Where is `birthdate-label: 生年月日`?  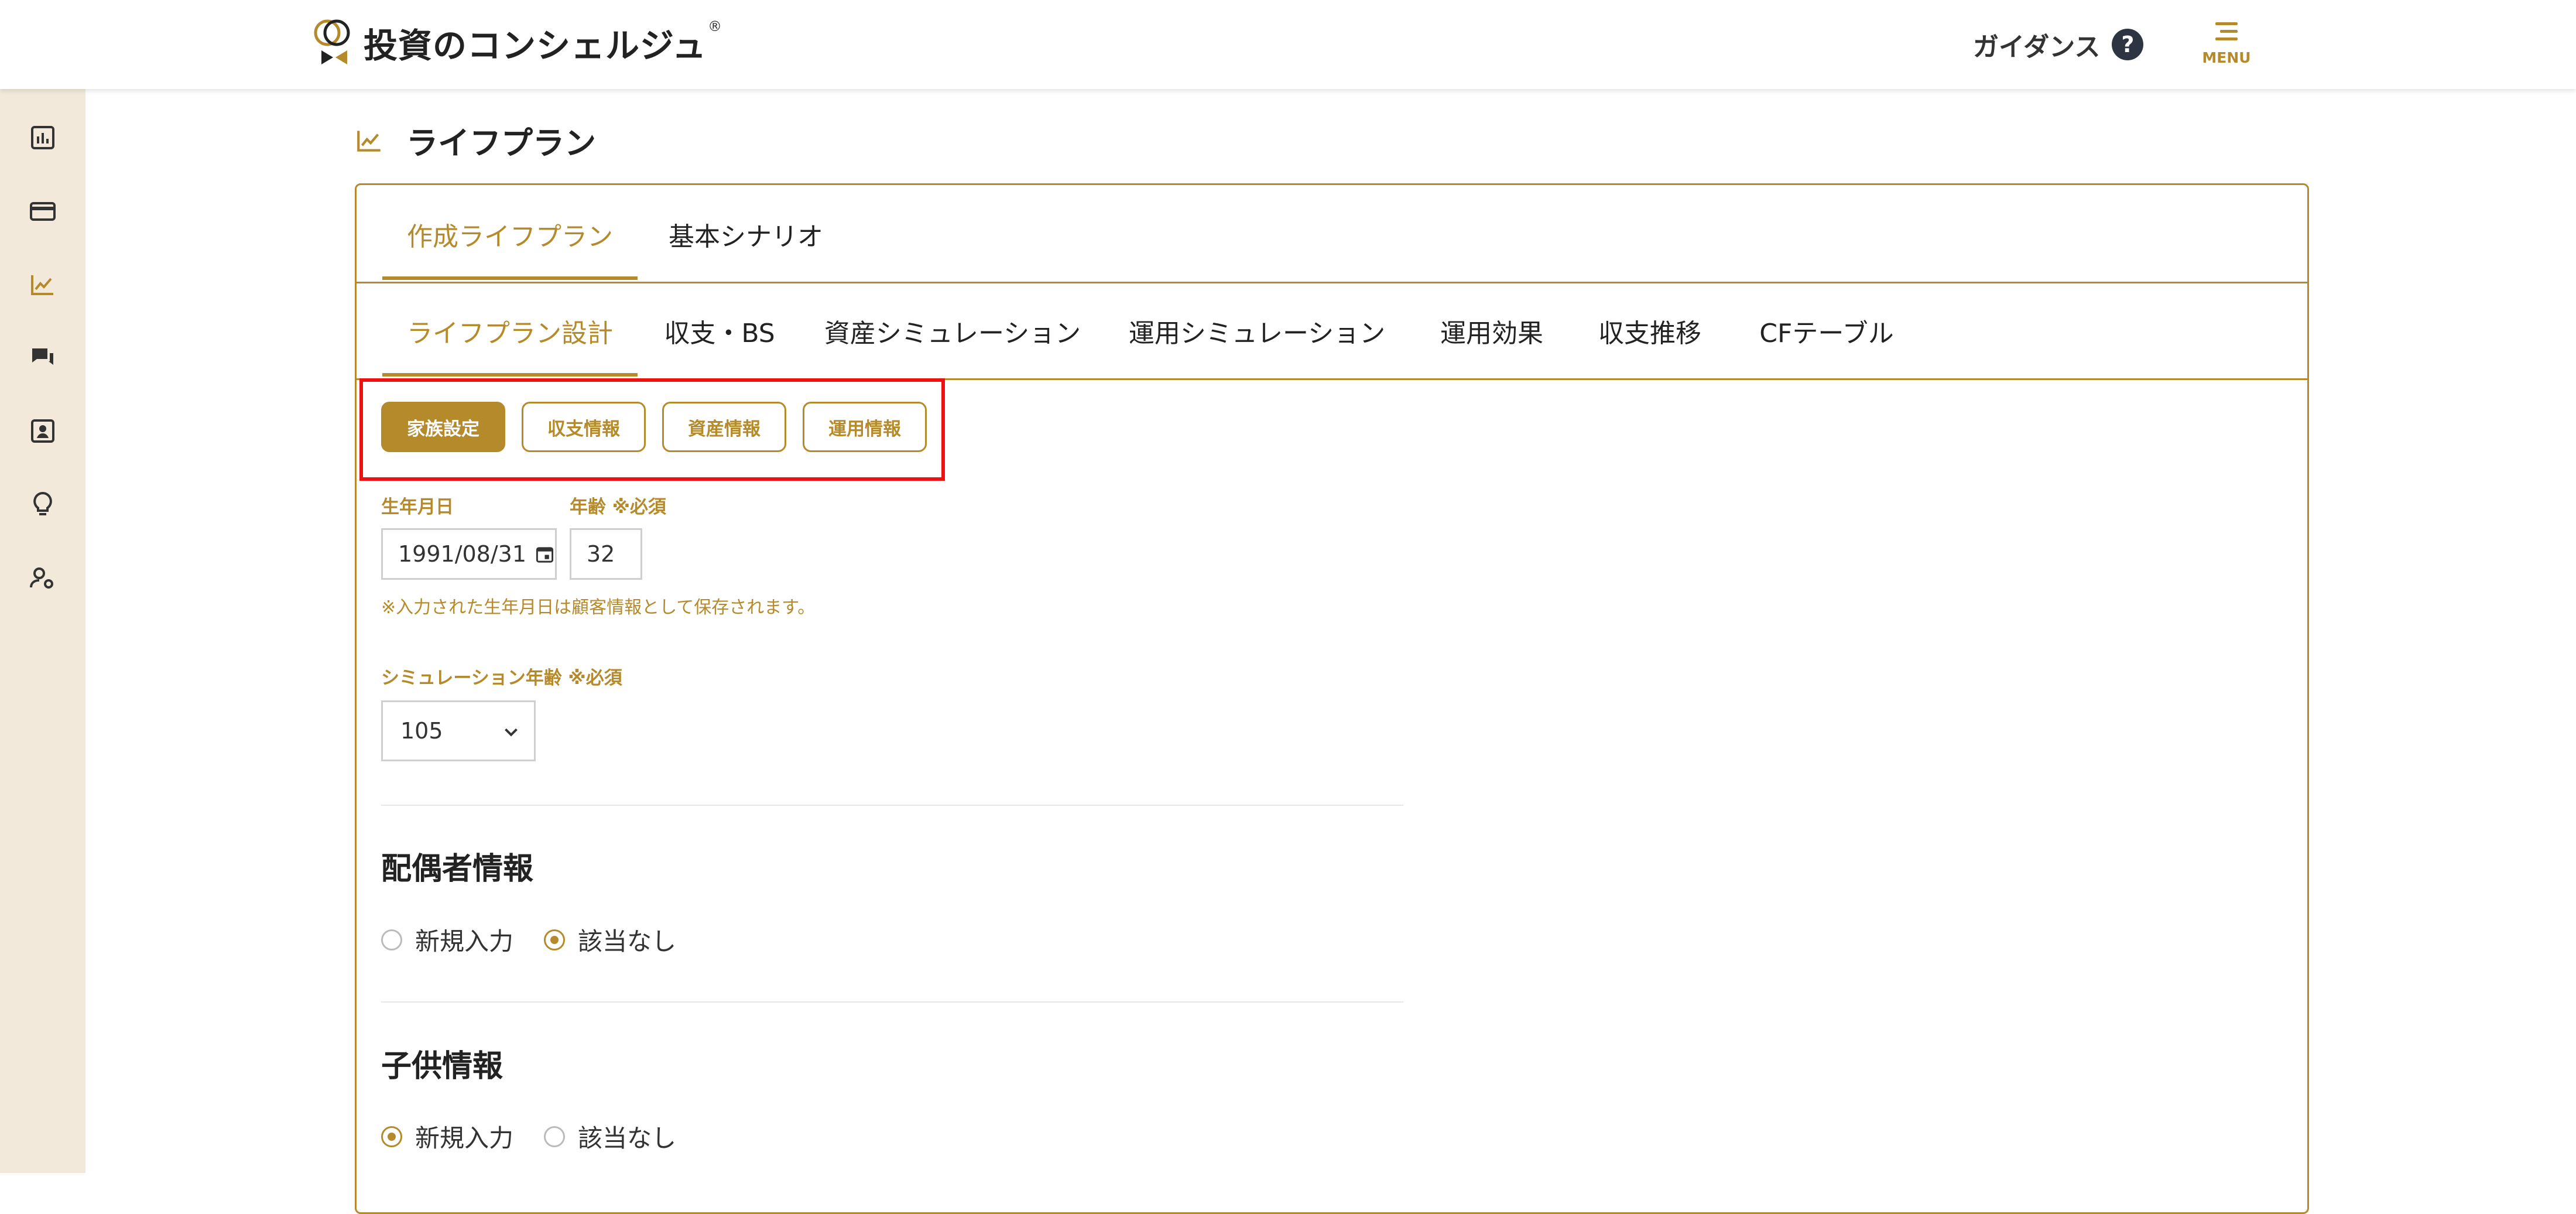
birthdate-label: 生年月日 is located at coordinates (417, 508).